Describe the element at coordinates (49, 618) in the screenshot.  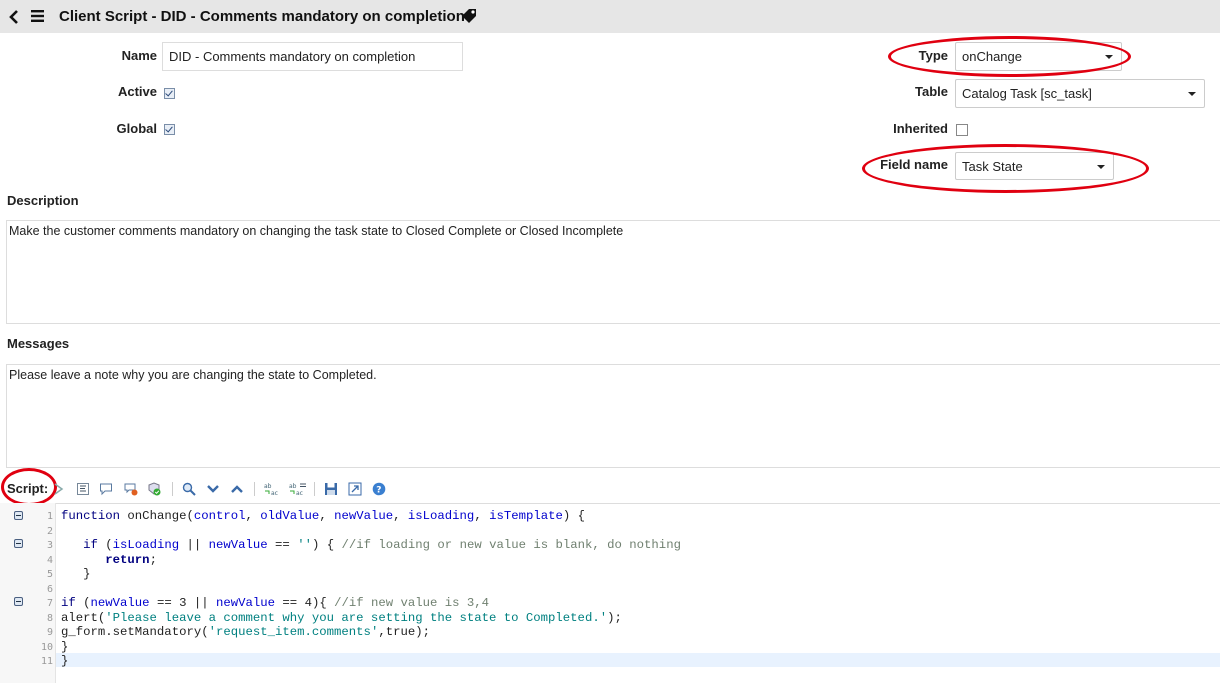
I see `line-number: 8` at that location.